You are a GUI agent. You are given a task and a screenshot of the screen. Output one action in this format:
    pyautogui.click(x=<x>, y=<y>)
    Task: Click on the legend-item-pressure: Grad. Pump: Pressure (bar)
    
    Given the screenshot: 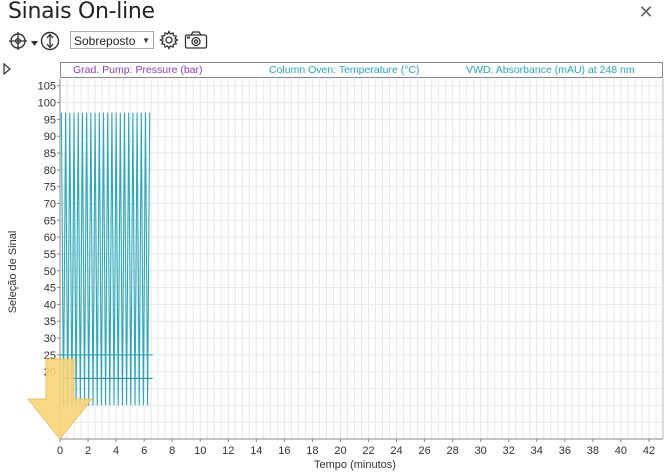 What is the action you would take?
    pyautogui.click(x=138, y=70)
    